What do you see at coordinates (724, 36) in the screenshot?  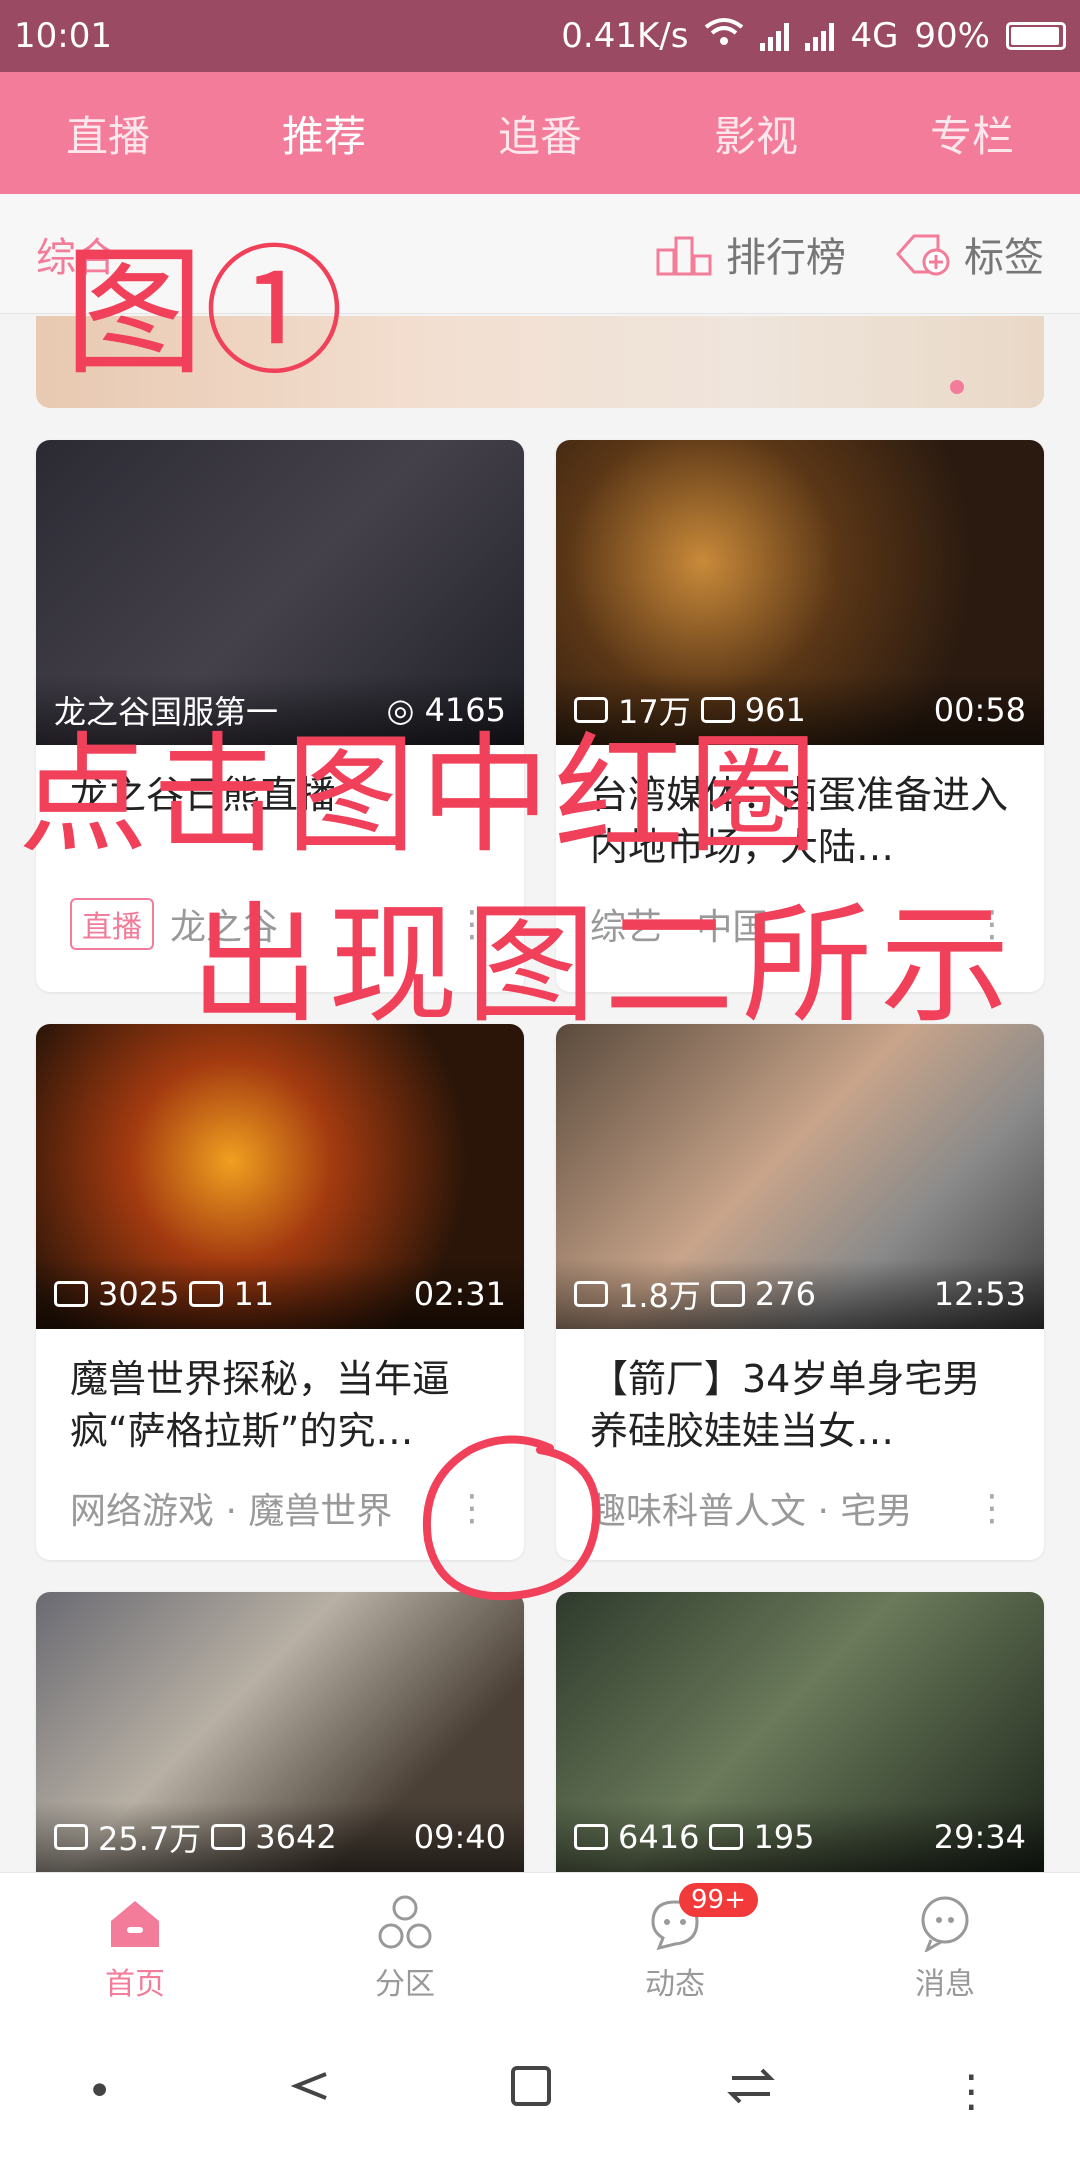 I see `wifi-icon` at bounding box center [724, 36].